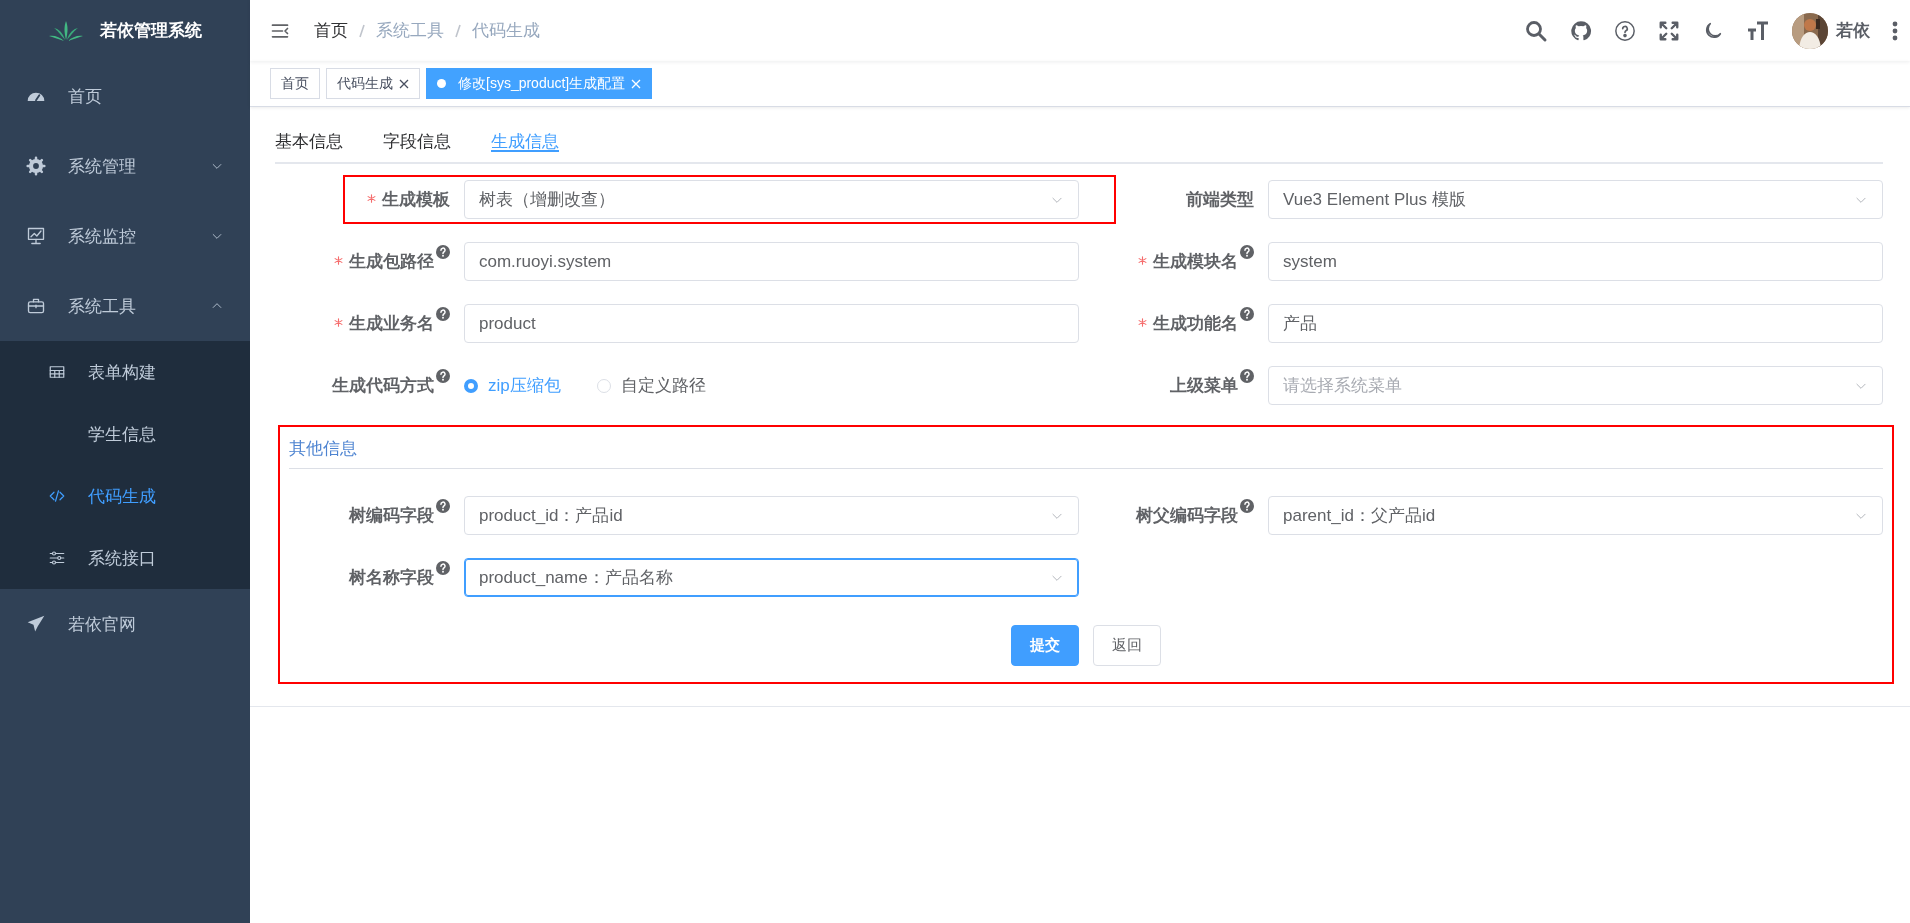 The height and width of the screenshot is (923, 1910). I want to click on tag-tab: 首页, so click(295, 83).